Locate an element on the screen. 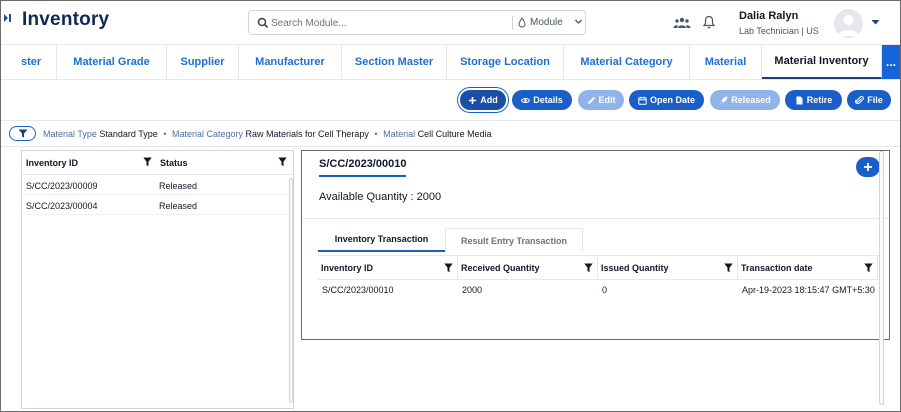 The height and width of the screenshot is (412, 901). tab-result-entry-transaction: Result Entry Transaction is located at coordinates (514, 240).